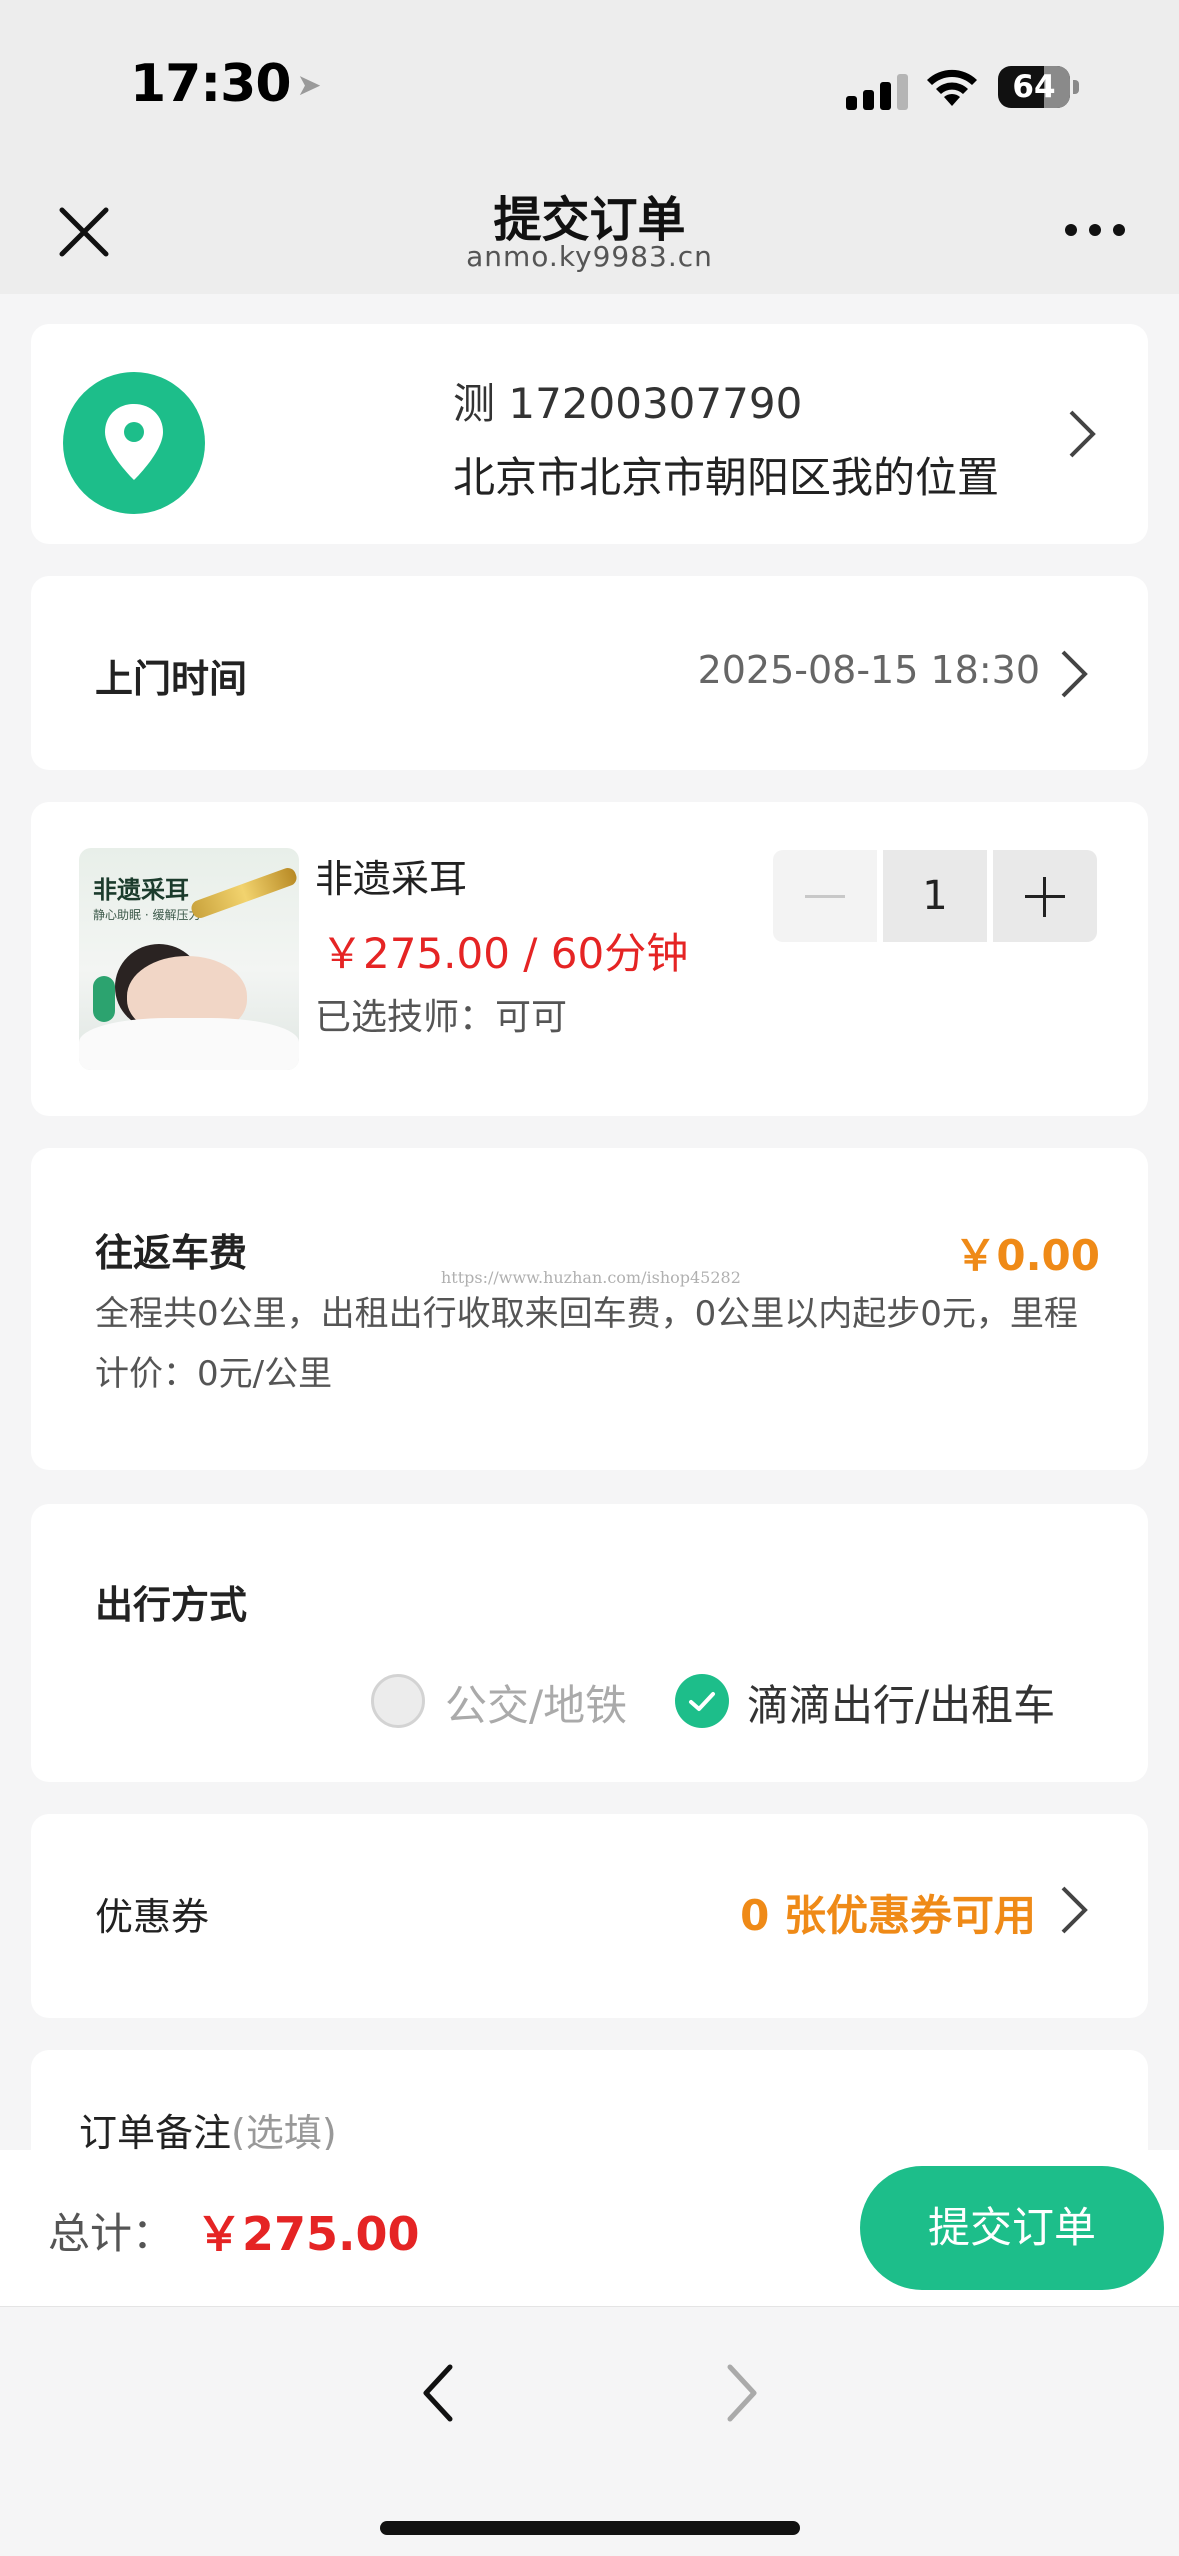  I want to click on total-label: 总计：, so click(111, 2233).